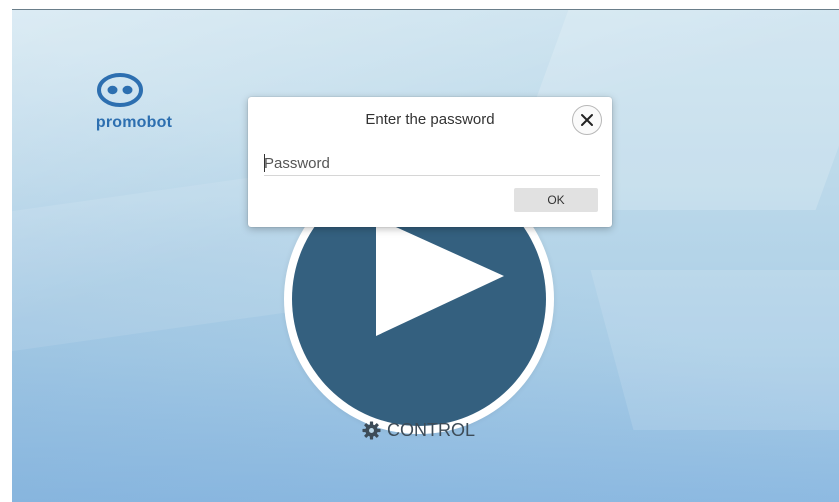 This screenshot has width=839, height=502. What do you see at coordinates (431, 429) in the screenshot?
I see `control-label: CONTROL` at bounding box center [431, 429].